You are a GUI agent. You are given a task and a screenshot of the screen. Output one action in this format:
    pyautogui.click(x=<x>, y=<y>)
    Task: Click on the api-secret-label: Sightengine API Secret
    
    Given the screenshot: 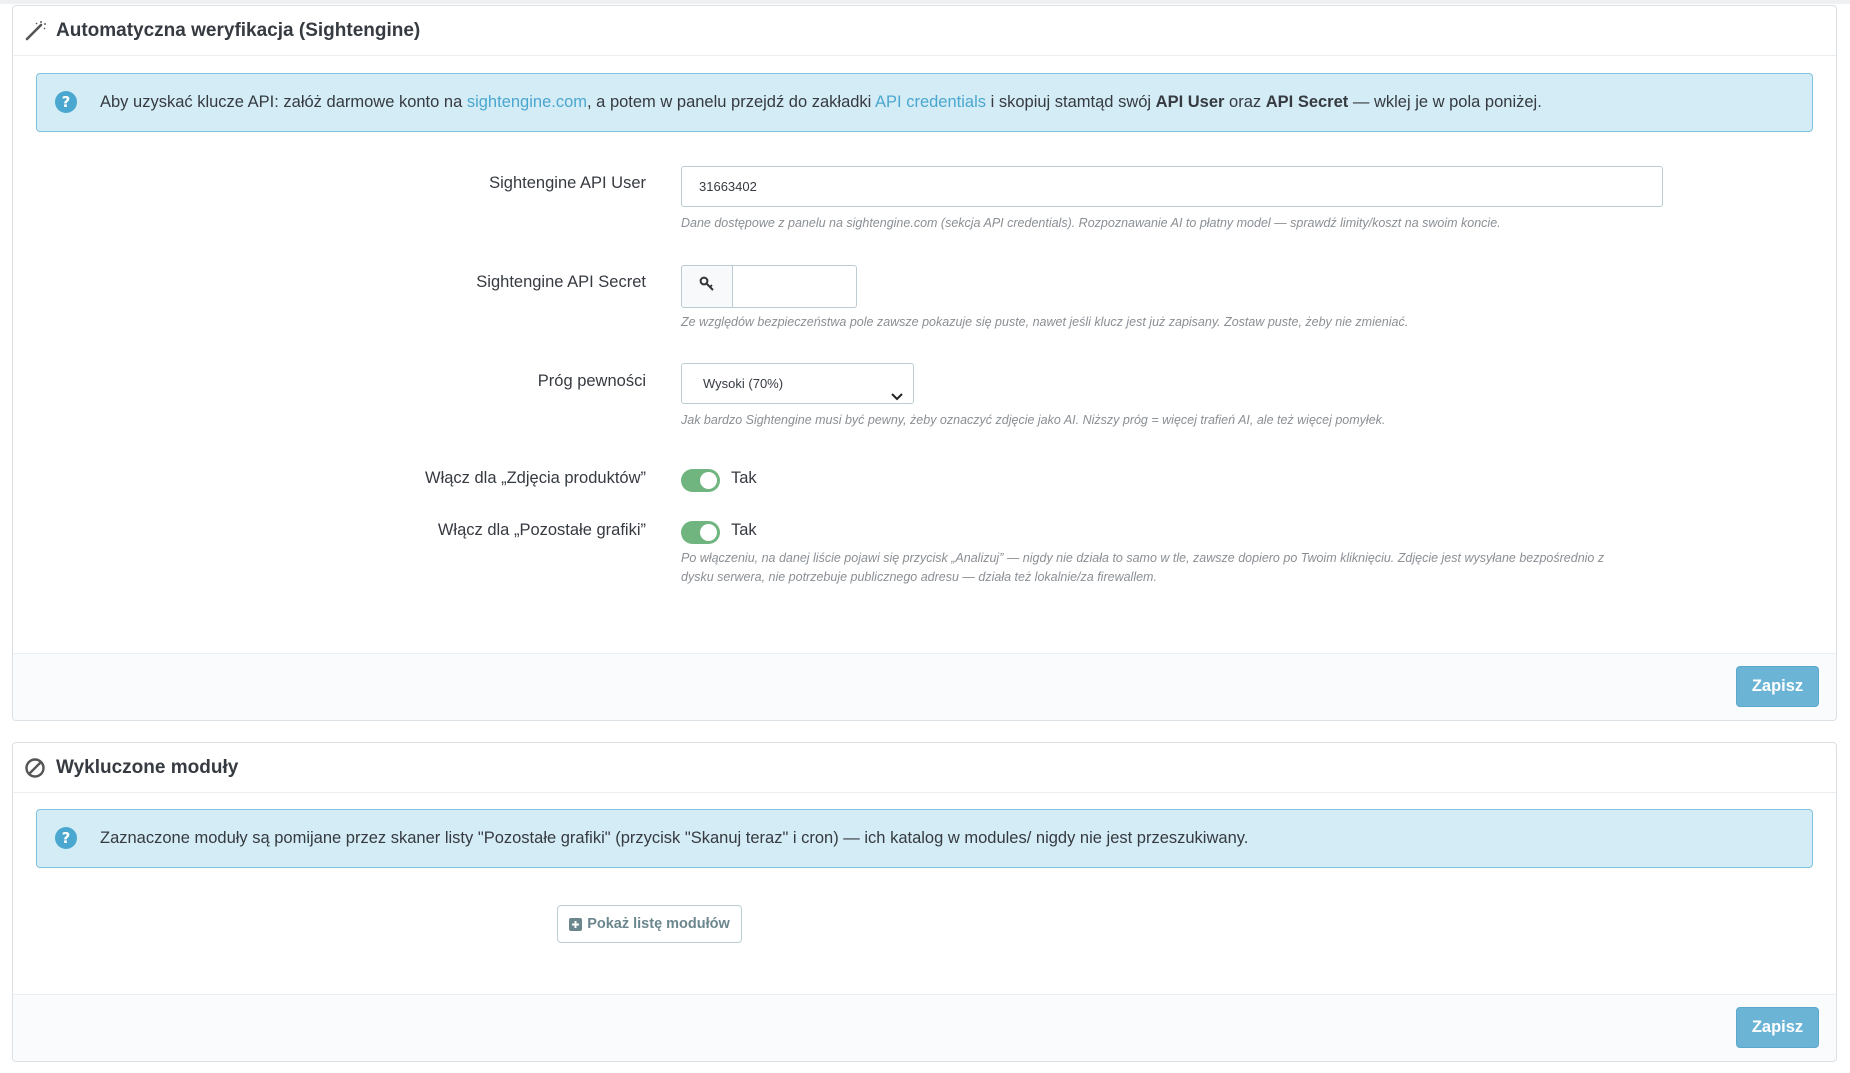 What is the action you would take?
    pyautogui.click(x=561, y=282)
    